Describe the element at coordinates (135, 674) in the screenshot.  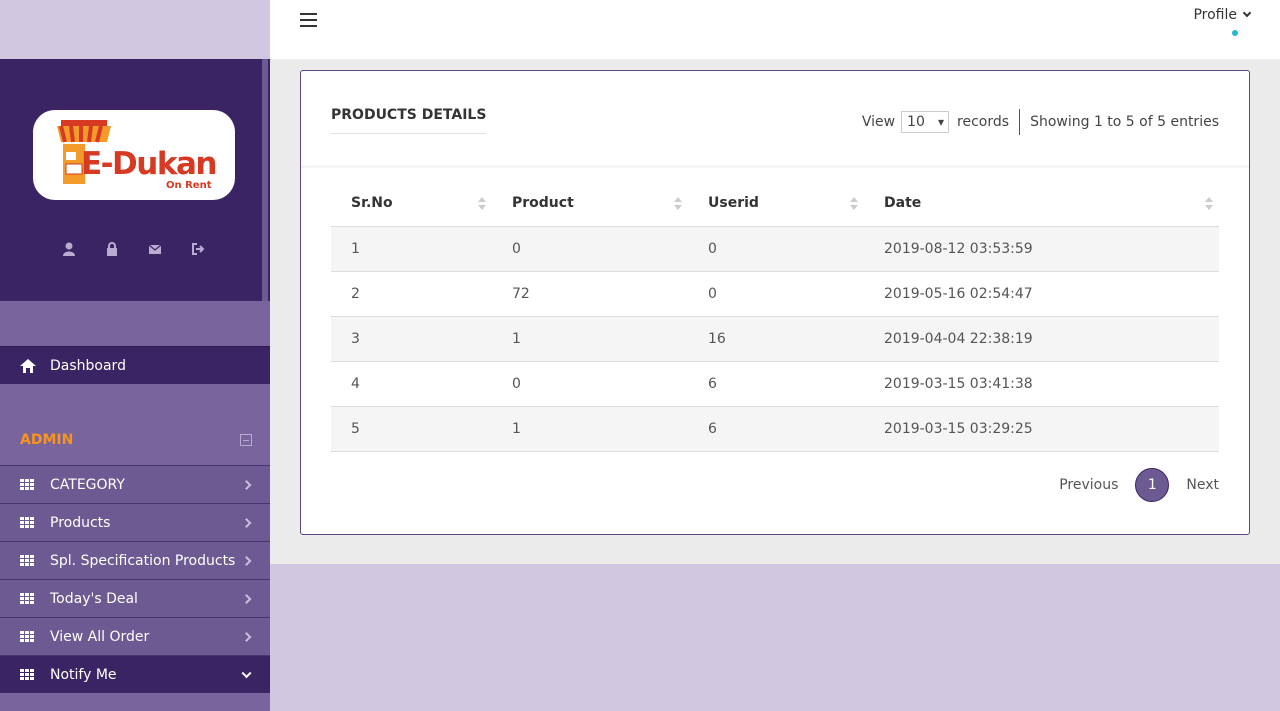
I see `sidebar-item-notify-me: Notify Me` at that location.